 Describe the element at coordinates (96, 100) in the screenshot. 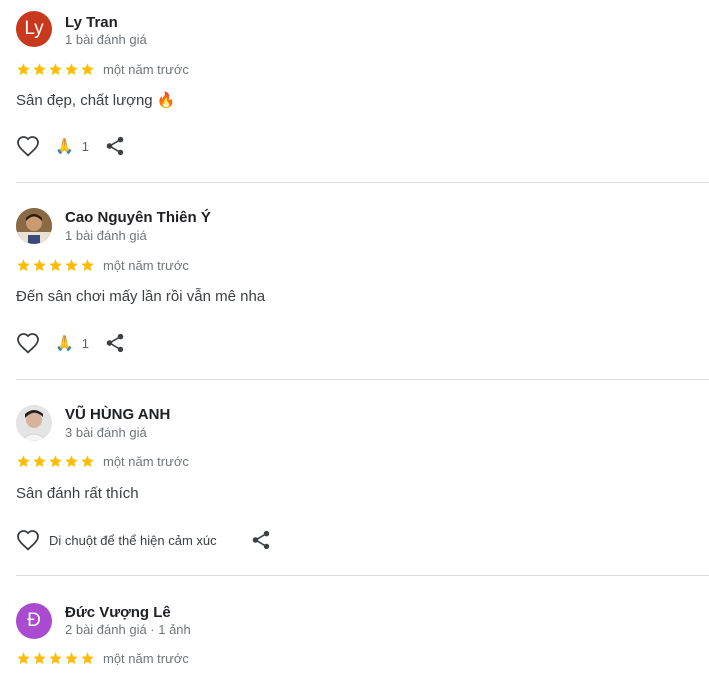

I see `review-text: Sân đẹp, chất lượng 🔥` at that location.